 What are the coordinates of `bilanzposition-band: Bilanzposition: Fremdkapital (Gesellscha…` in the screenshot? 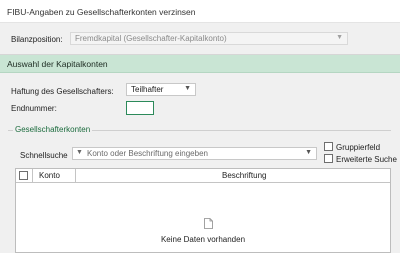 It's located at (200, 39).